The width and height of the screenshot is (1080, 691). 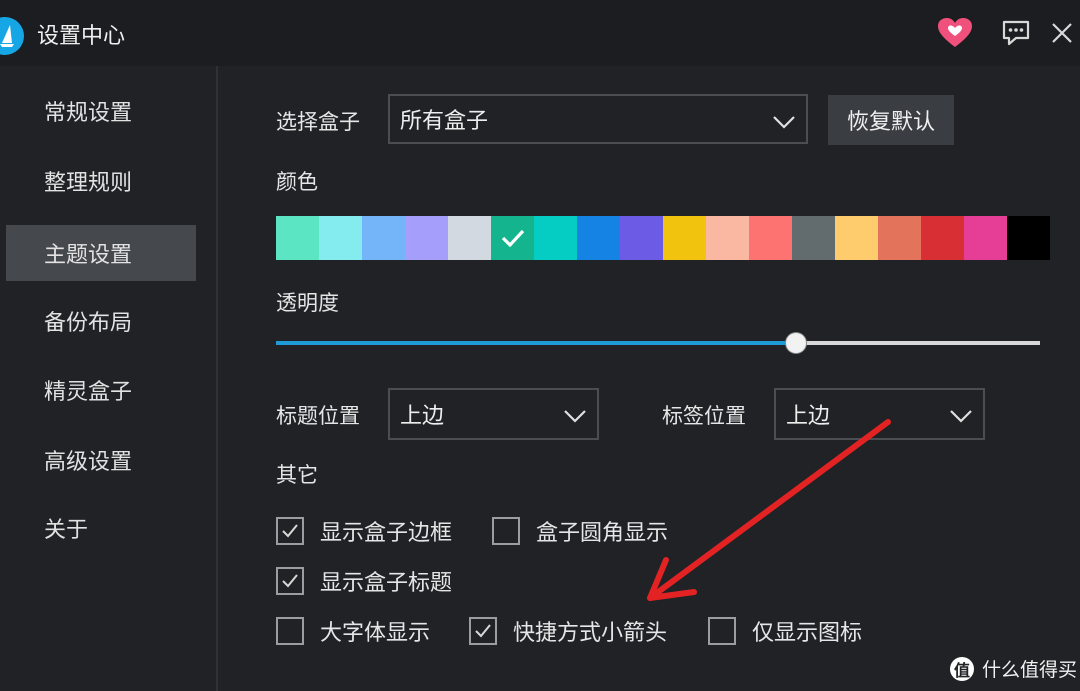 What do you see at coordinates (769, 510) in the screenshot?
I see `annotation-arrow` at bounding box center [769, 510].